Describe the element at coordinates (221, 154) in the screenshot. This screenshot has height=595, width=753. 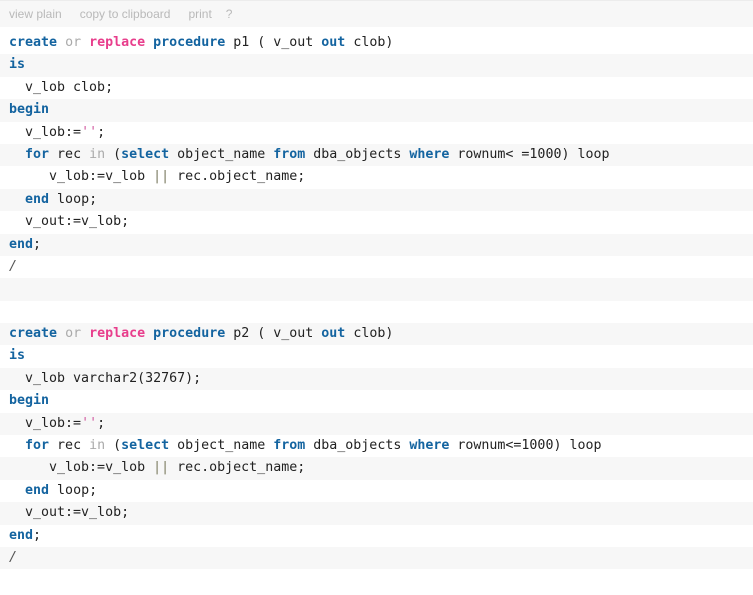
I see `code-token-pl: object_name` at that location.